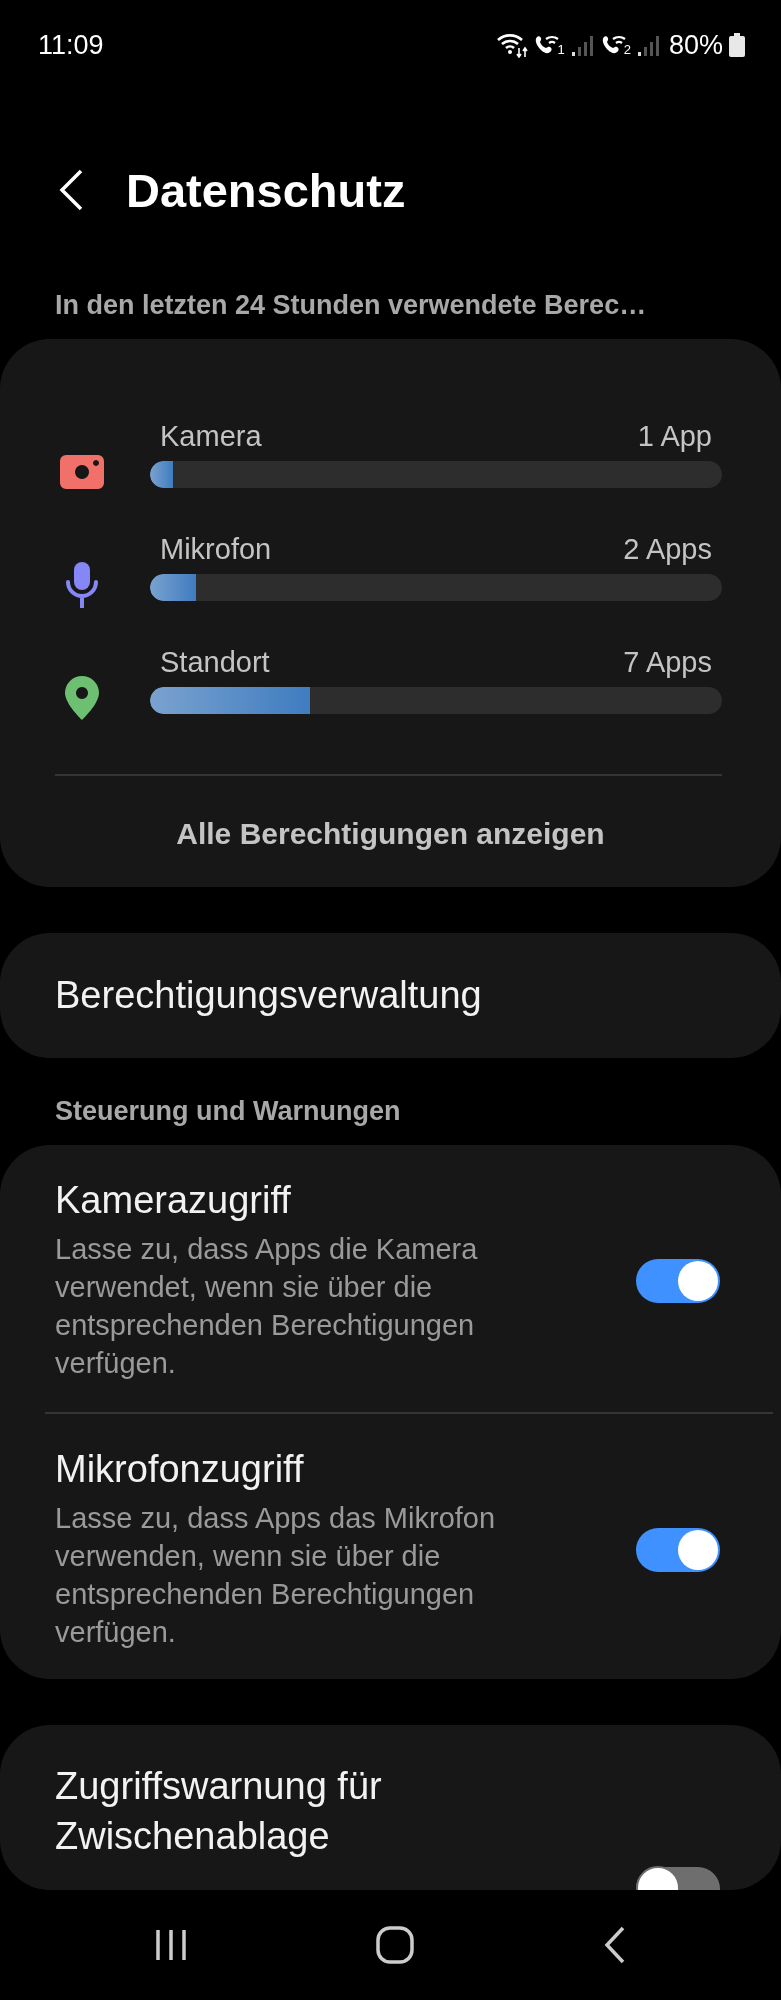 This screenshot has width=781, height=2000. I want to click on app-count: 2 Apps, so click(667, 549).